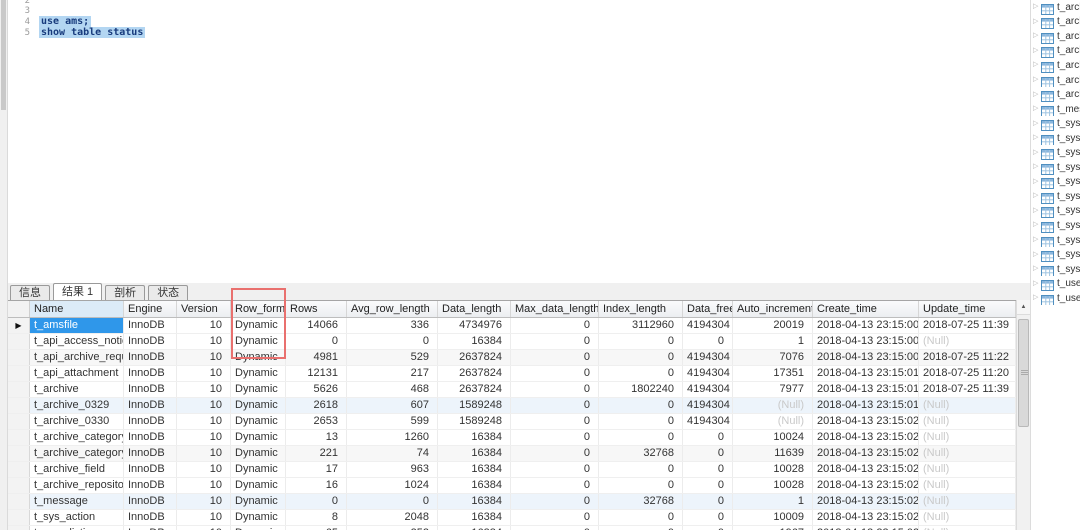 This screenshot has height=530, width=1080. What do you see at coordinates (641, 501) in the screenshot?
I see `cell: 32768` at bounding box center [641, 501].